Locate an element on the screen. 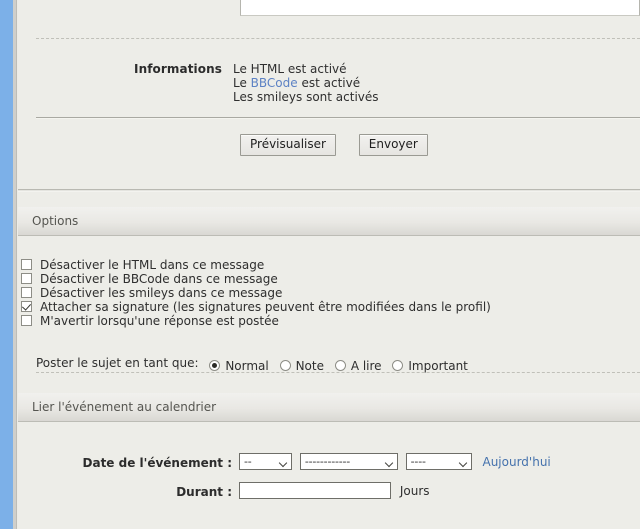 The height and width of the screenshot is (529, 640). info-line-bbcode: Le BBCode est activé is located at coordinates (297, 83).